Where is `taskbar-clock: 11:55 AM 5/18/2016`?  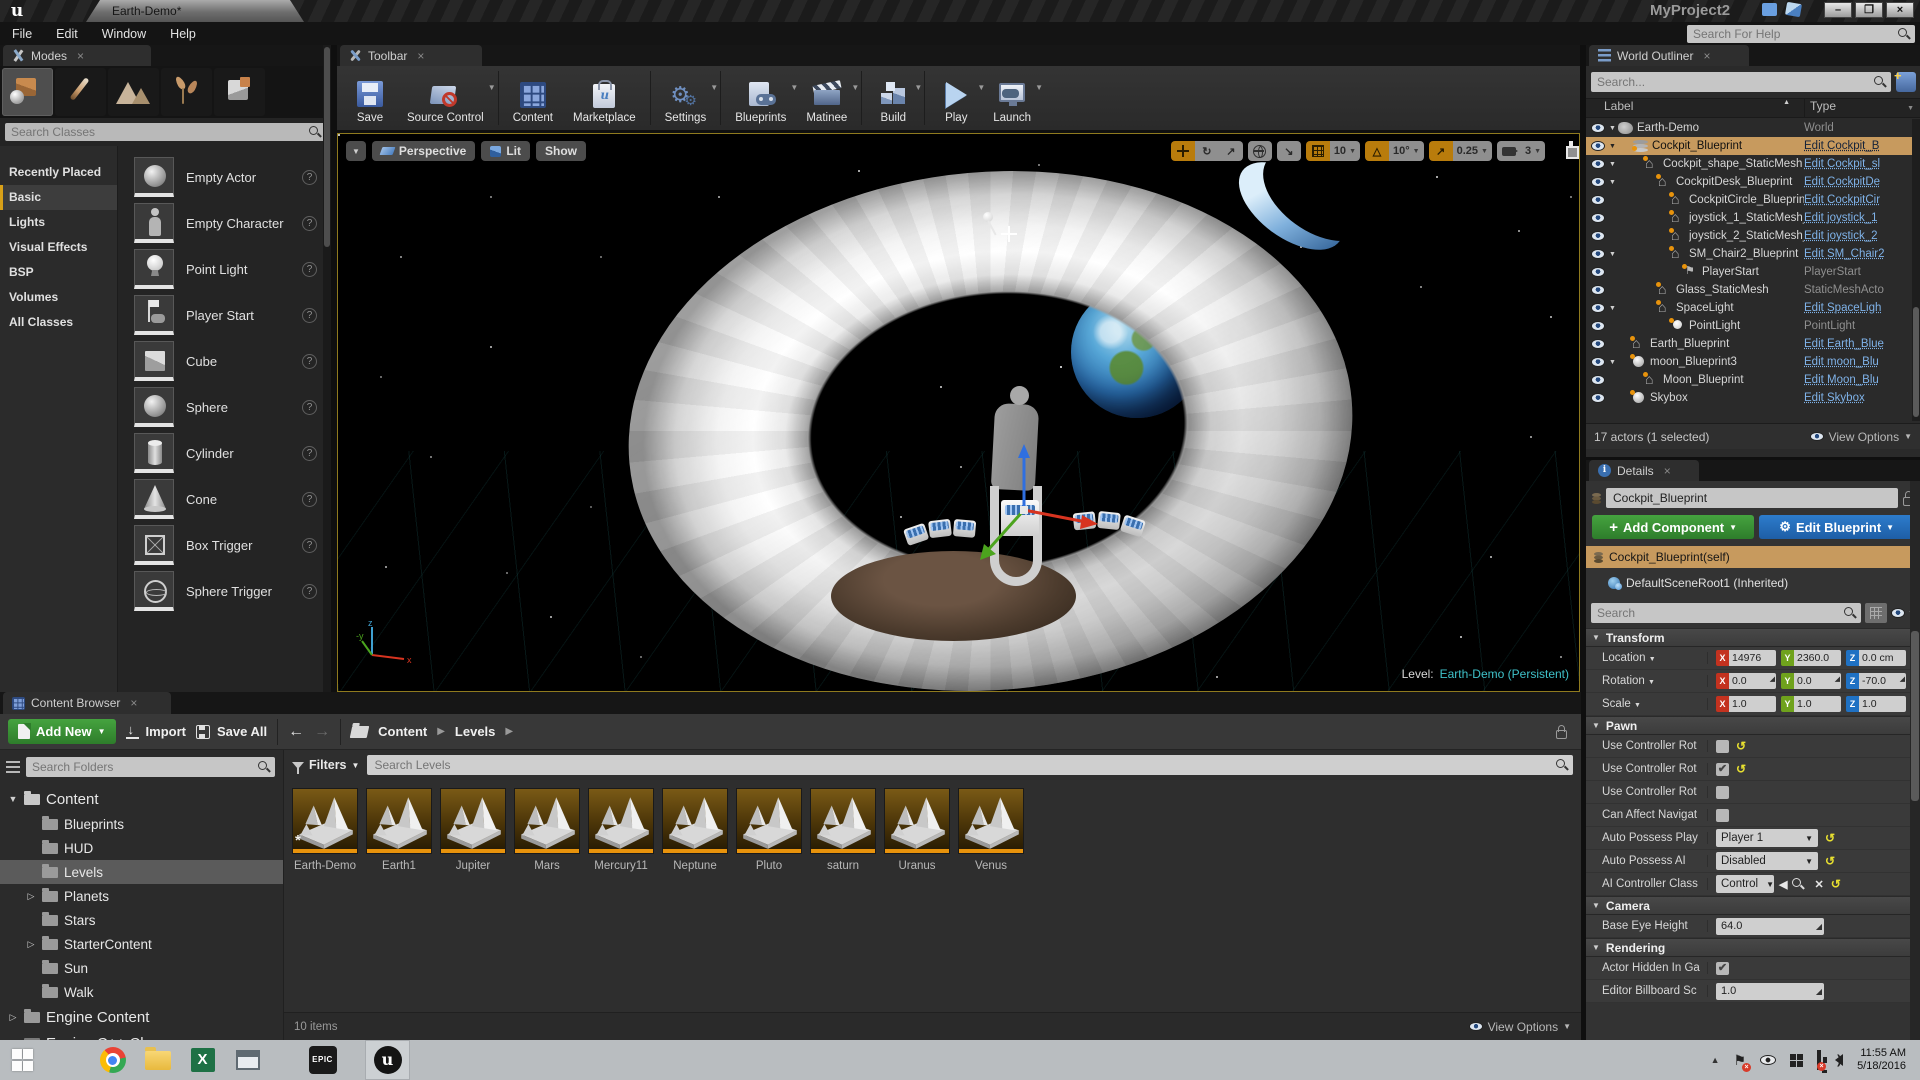
taskbar-clock: 11:55 AM 5/18/2016 is located at coordinates (1883, 1060).